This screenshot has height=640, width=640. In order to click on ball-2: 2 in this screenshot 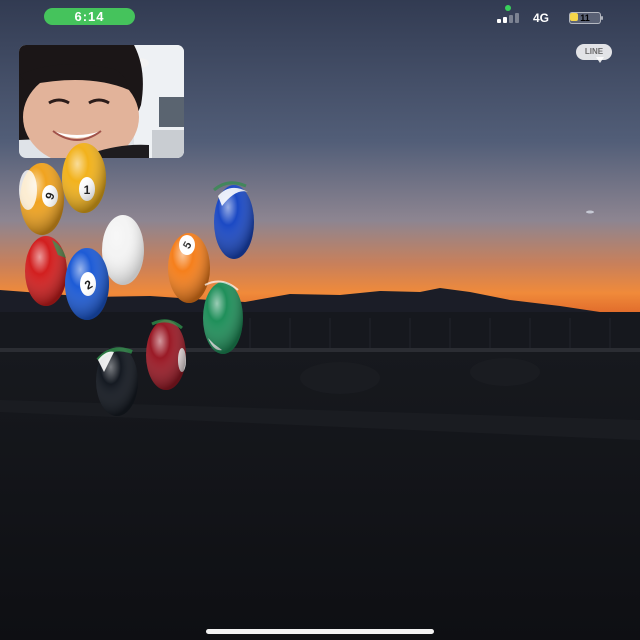, I will do `click(87, 284)`.